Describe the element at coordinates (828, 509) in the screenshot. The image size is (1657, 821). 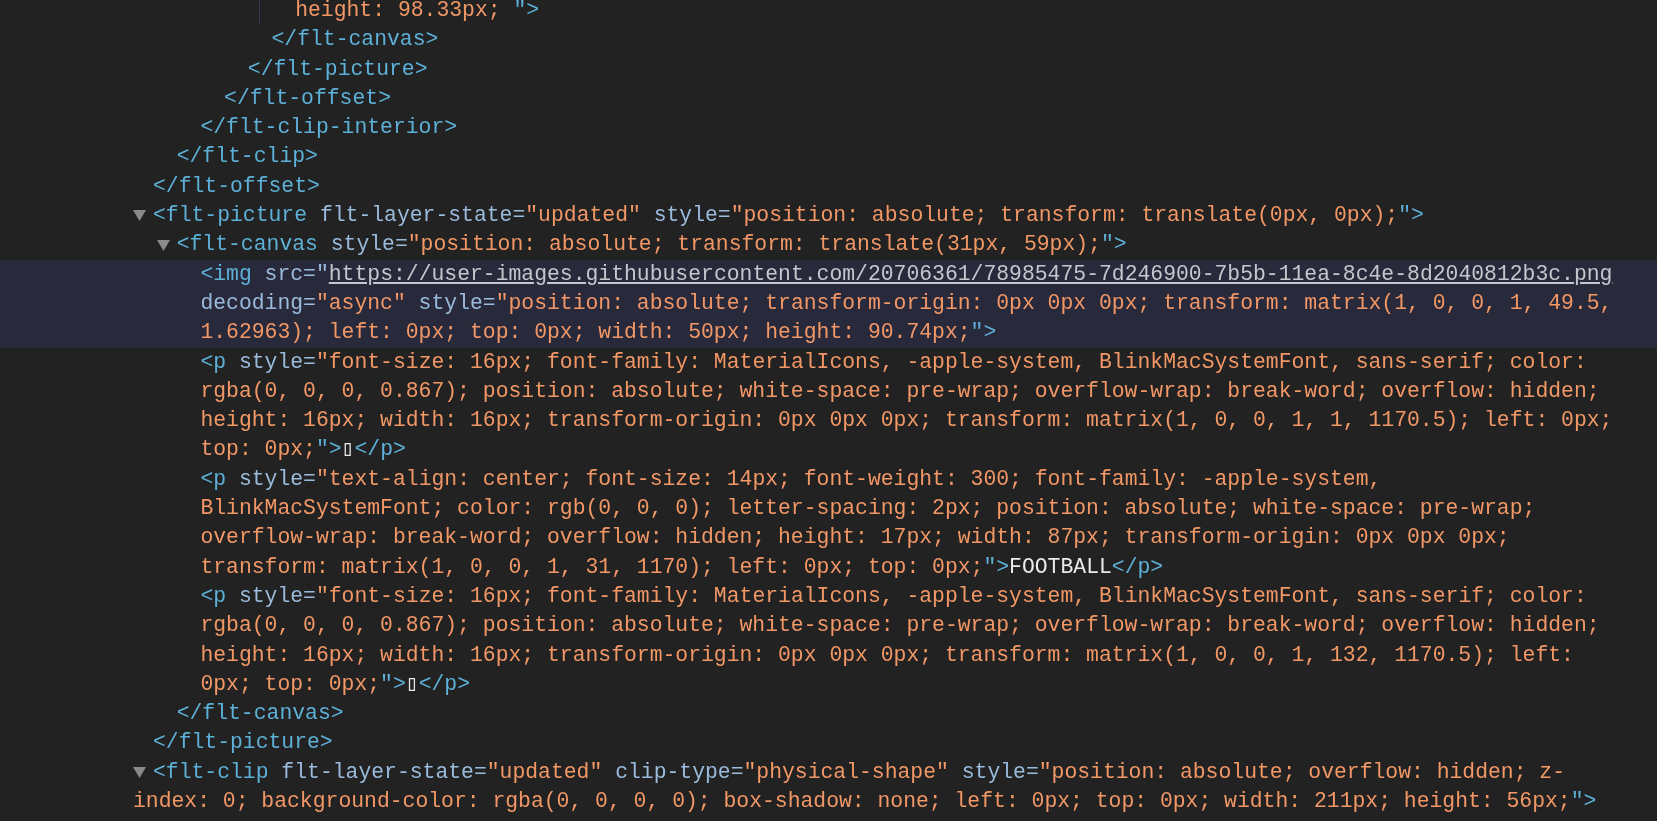
I see `code-line: BlinkMacSystemFont; color: rgb(0, 0, 0); letter-spacing: 2px; position: absolute; white-space: pre-wrap;` at that location.